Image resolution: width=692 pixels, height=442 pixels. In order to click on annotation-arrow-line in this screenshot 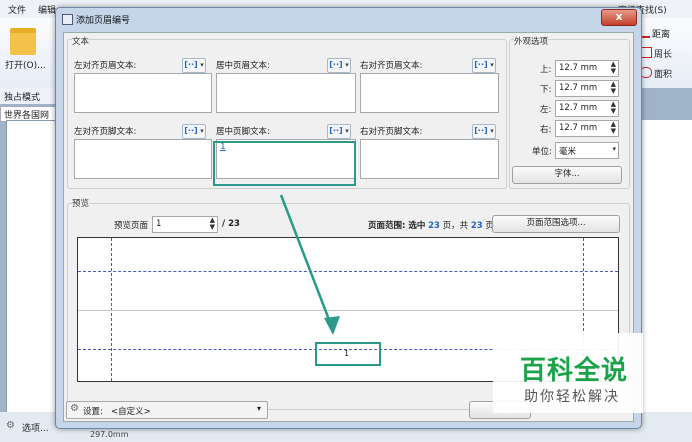, I will do `click(307, 262)`.